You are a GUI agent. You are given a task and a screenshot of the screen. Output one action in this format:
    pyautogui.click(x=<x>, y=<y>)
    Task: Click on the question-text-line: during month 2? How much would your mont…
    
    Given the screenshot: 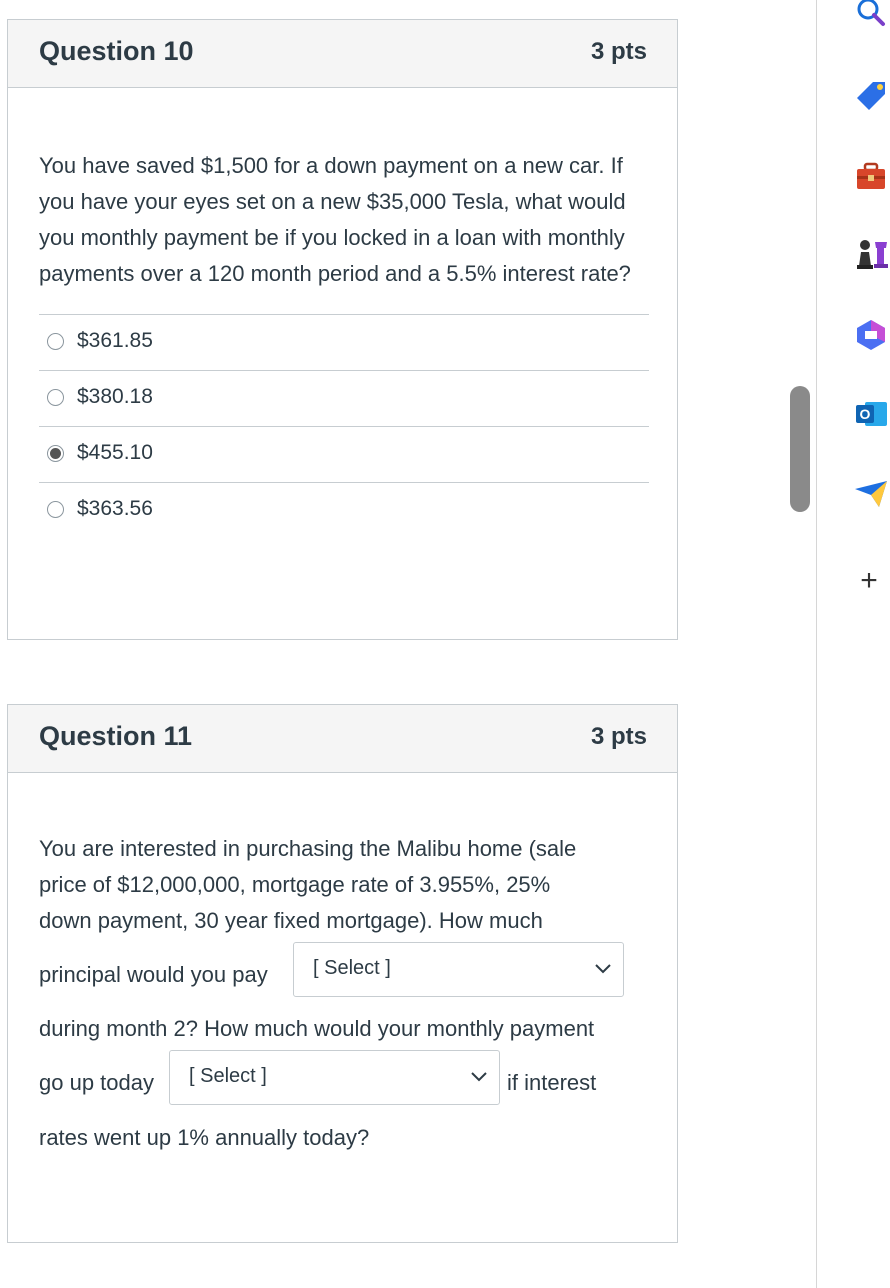 What is the action you would take?
    pyautogui.click(x=317, y=1028)
    